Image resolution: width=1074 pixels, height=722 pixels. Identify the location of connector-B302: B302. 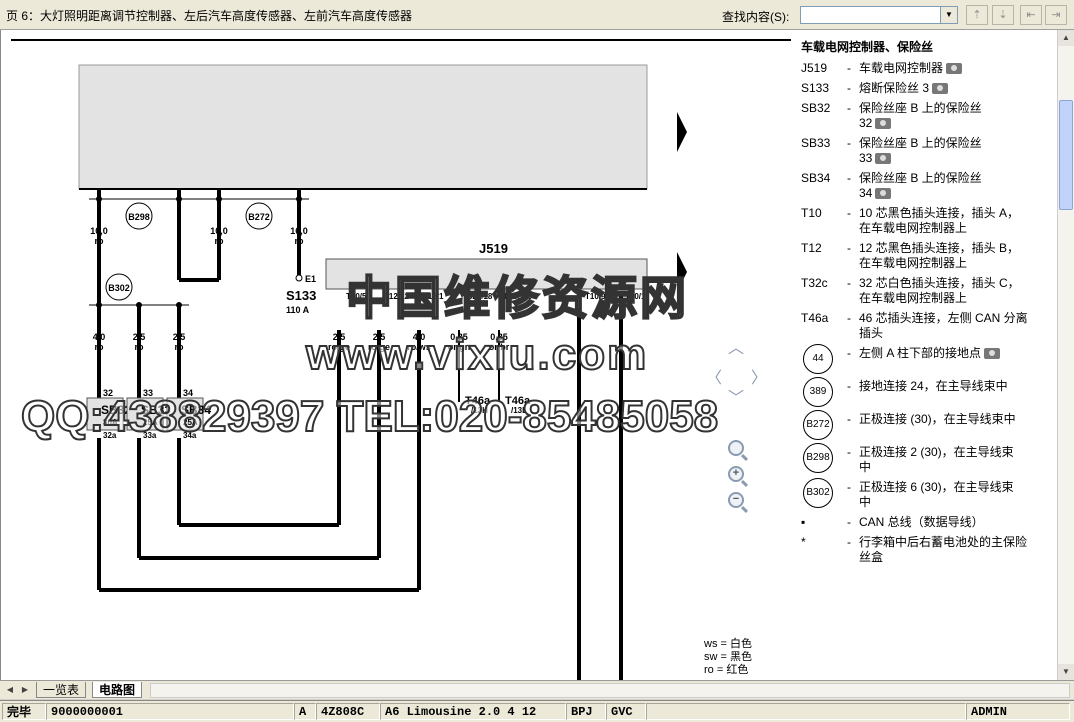
(119, 287).